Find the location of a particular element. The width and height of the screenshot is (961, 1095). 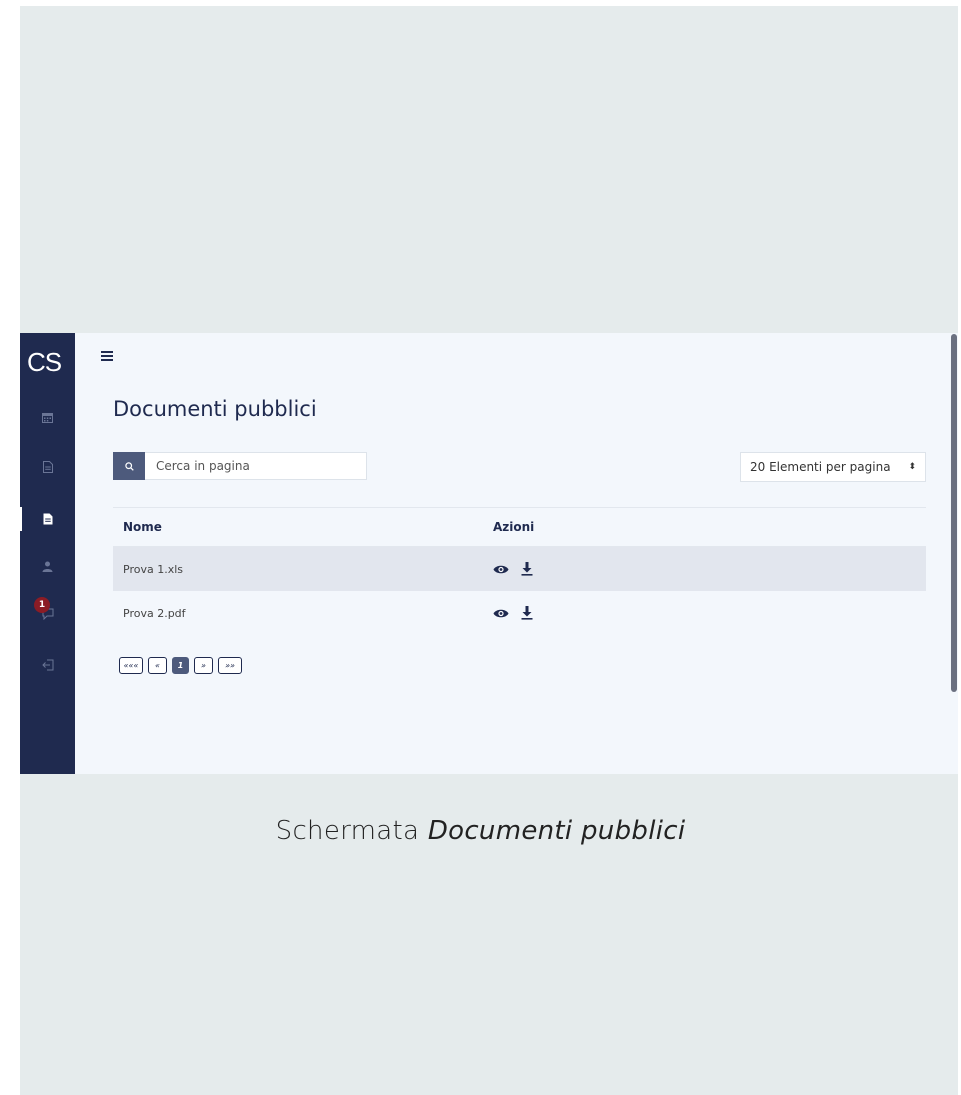

sidebar: CS 1 is located at coordinates (47, 553).